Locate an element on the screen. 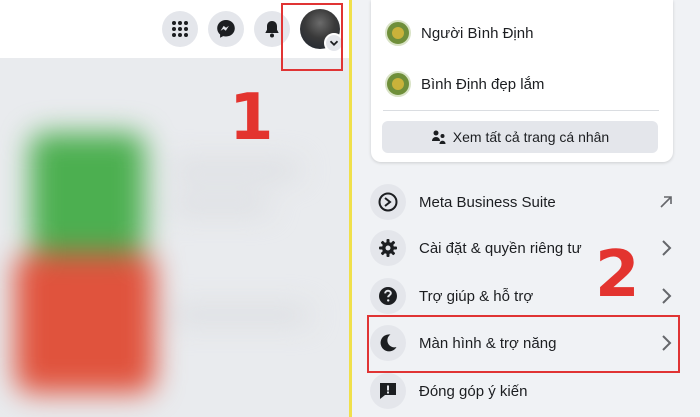 This screenshot has height=417, width=700. menu-item-label: Đóng góp ý kiến is located at coordinates (473, 391).